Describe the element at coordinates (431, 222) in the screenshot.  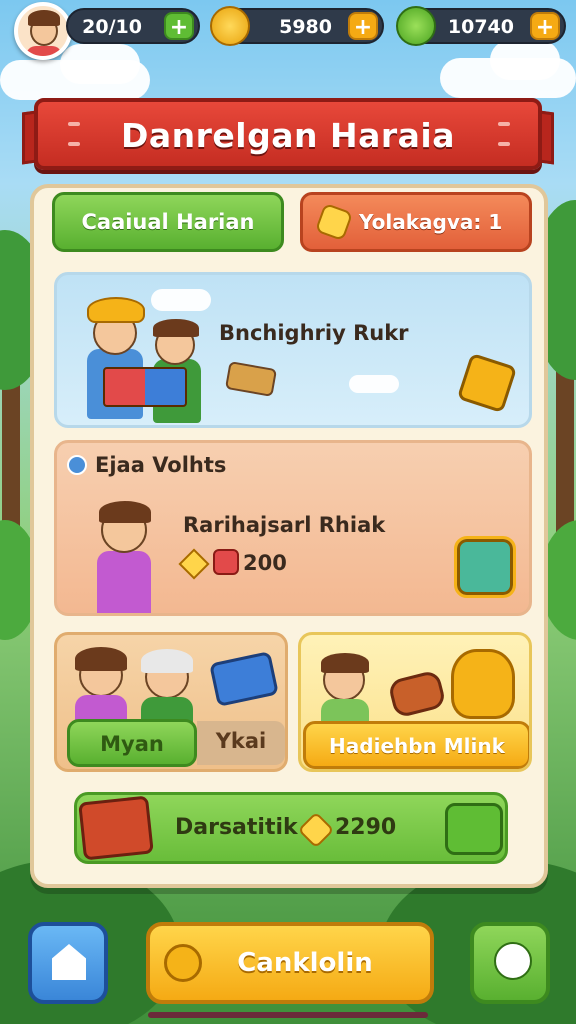
I see `tab-weekly-label: Yolakagva: 1` at that location.